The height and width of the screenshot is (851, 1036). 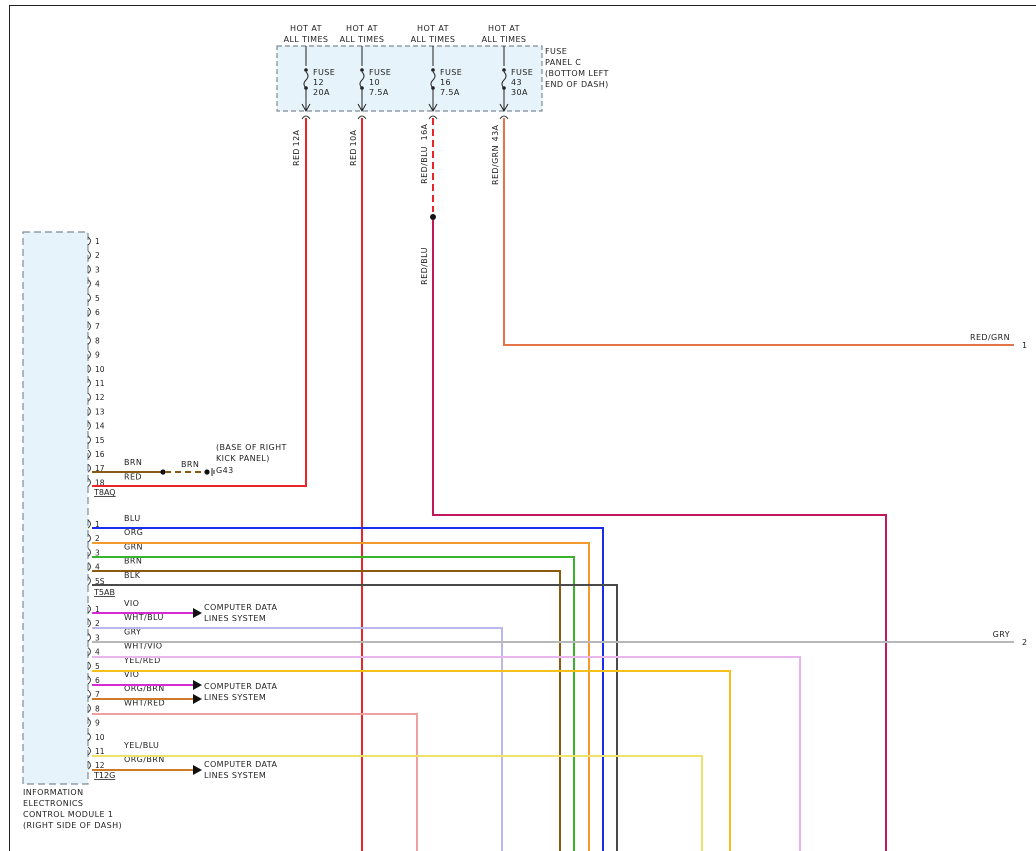 I want to click on module-box, so click(x=55, y=508).